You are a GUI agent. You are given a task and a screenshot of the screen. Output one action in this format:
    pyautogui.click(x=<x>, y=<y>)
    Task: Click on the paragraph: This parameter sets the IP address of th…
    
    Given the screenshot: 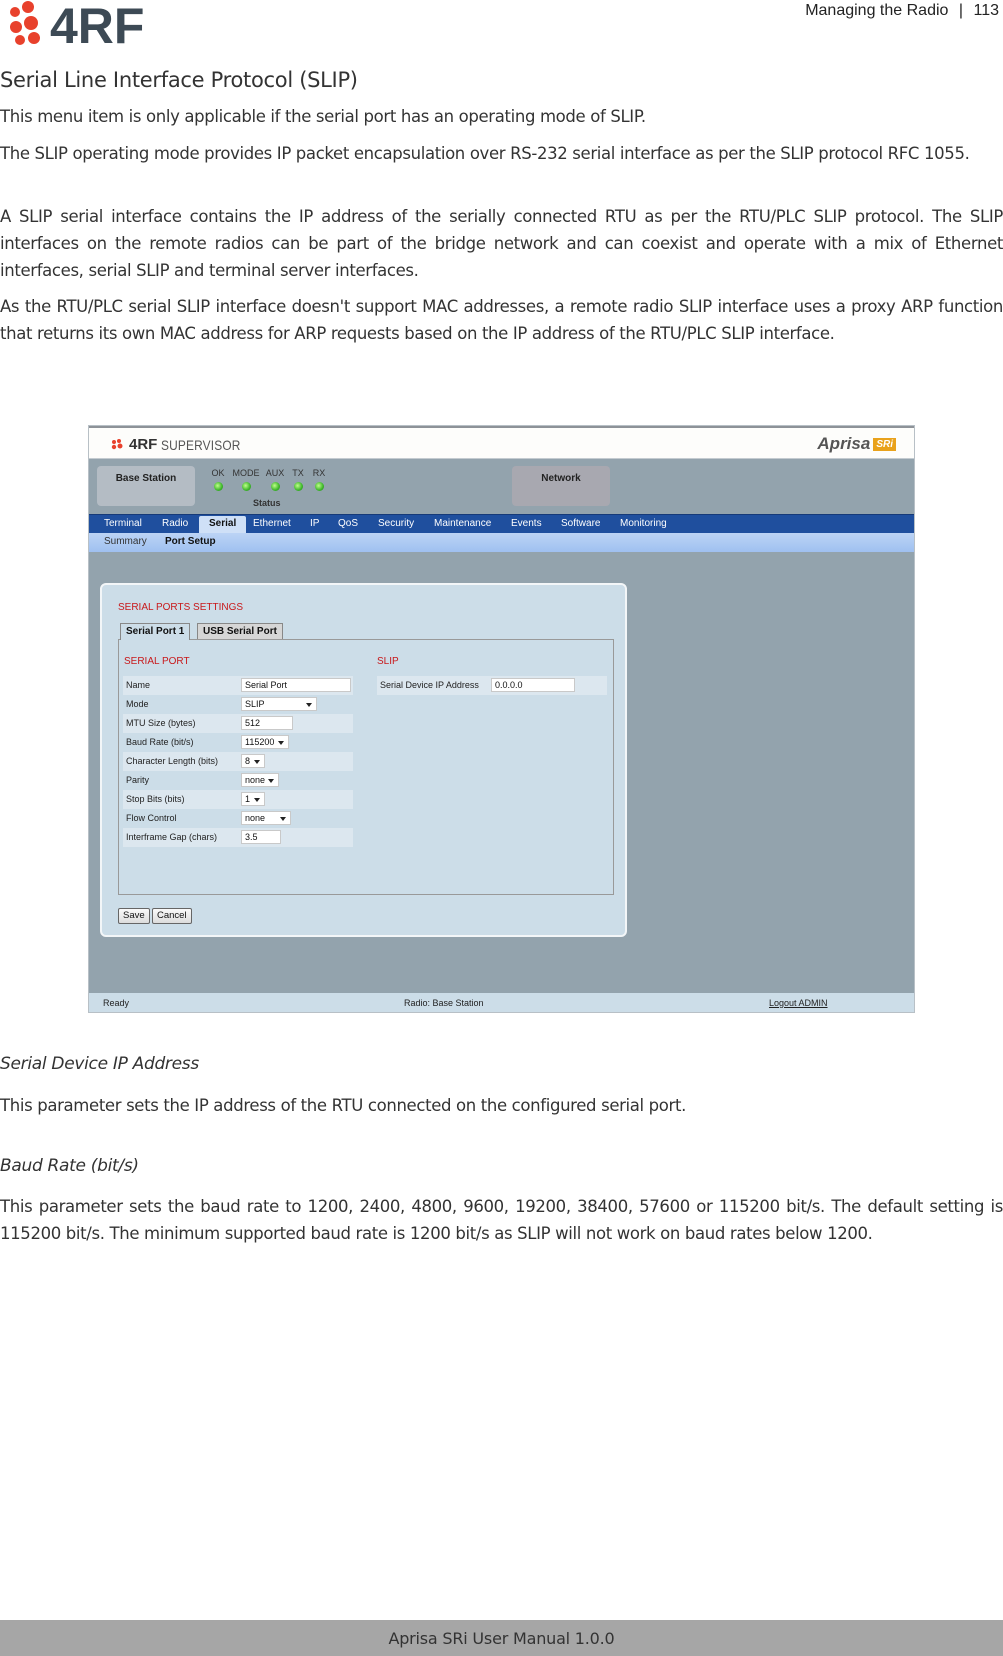 What is the action you would take?
    pyautogui.click(x=343, y=1105)
    